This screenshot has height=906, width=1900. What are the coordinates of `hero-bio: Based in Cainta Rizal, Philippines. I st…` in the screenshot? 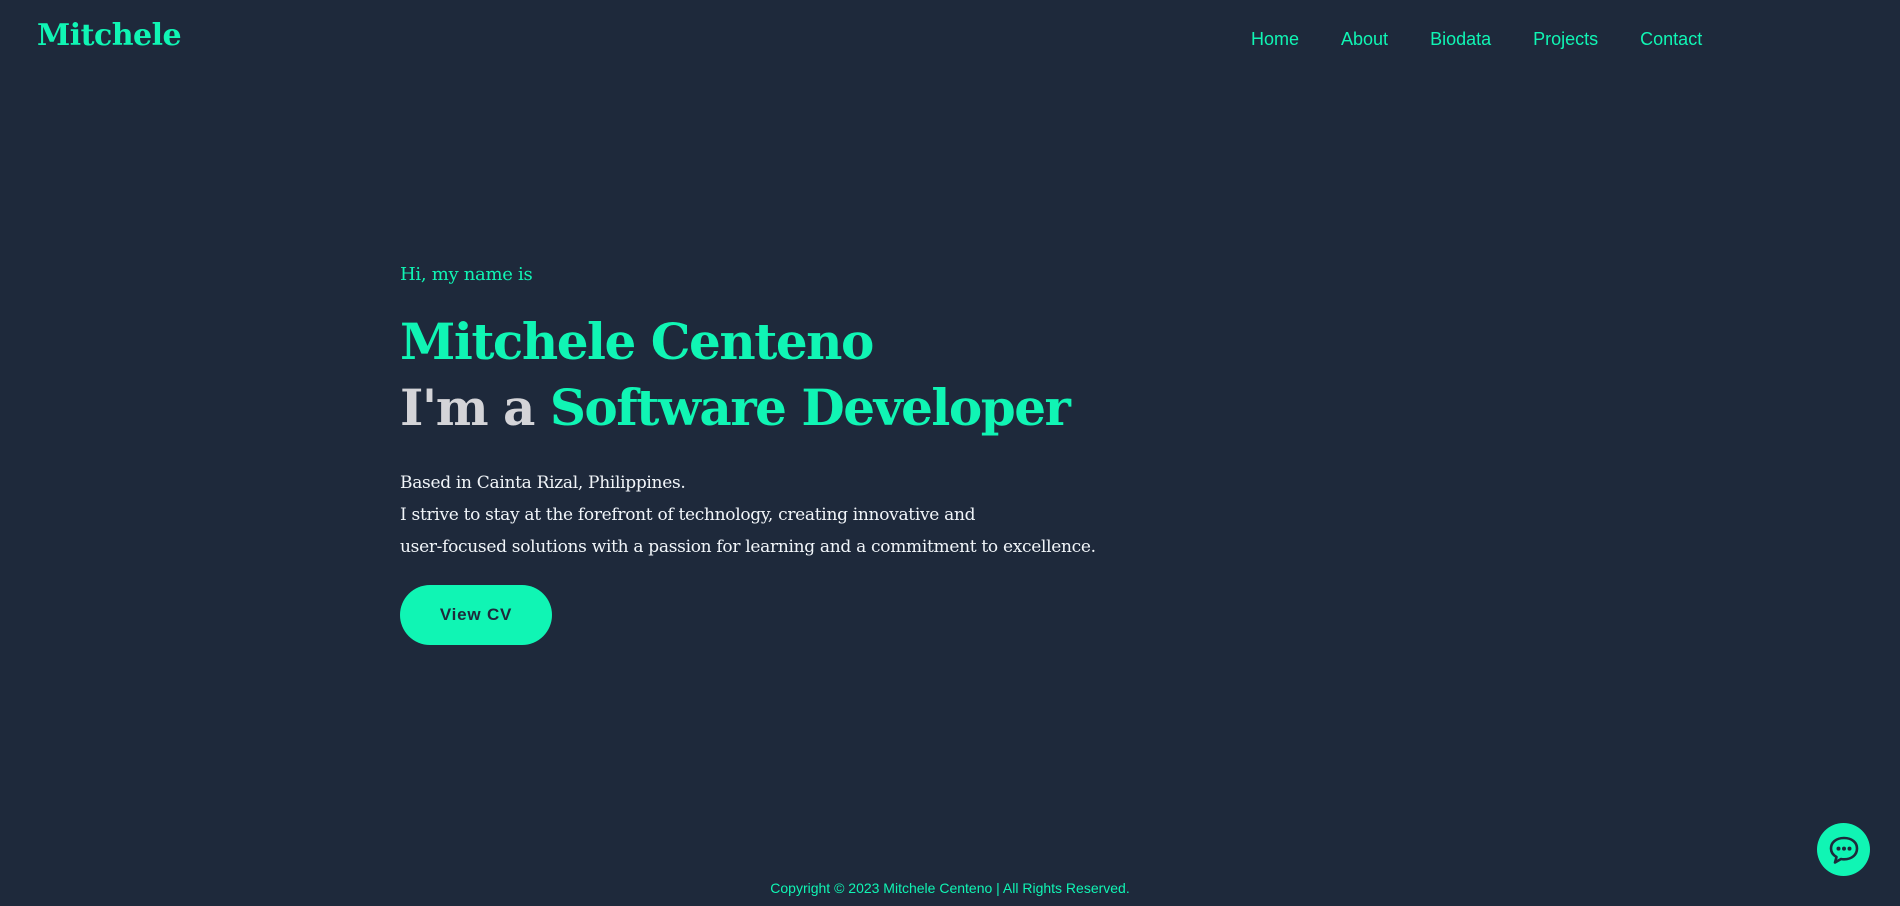 It's located at (900, 515).